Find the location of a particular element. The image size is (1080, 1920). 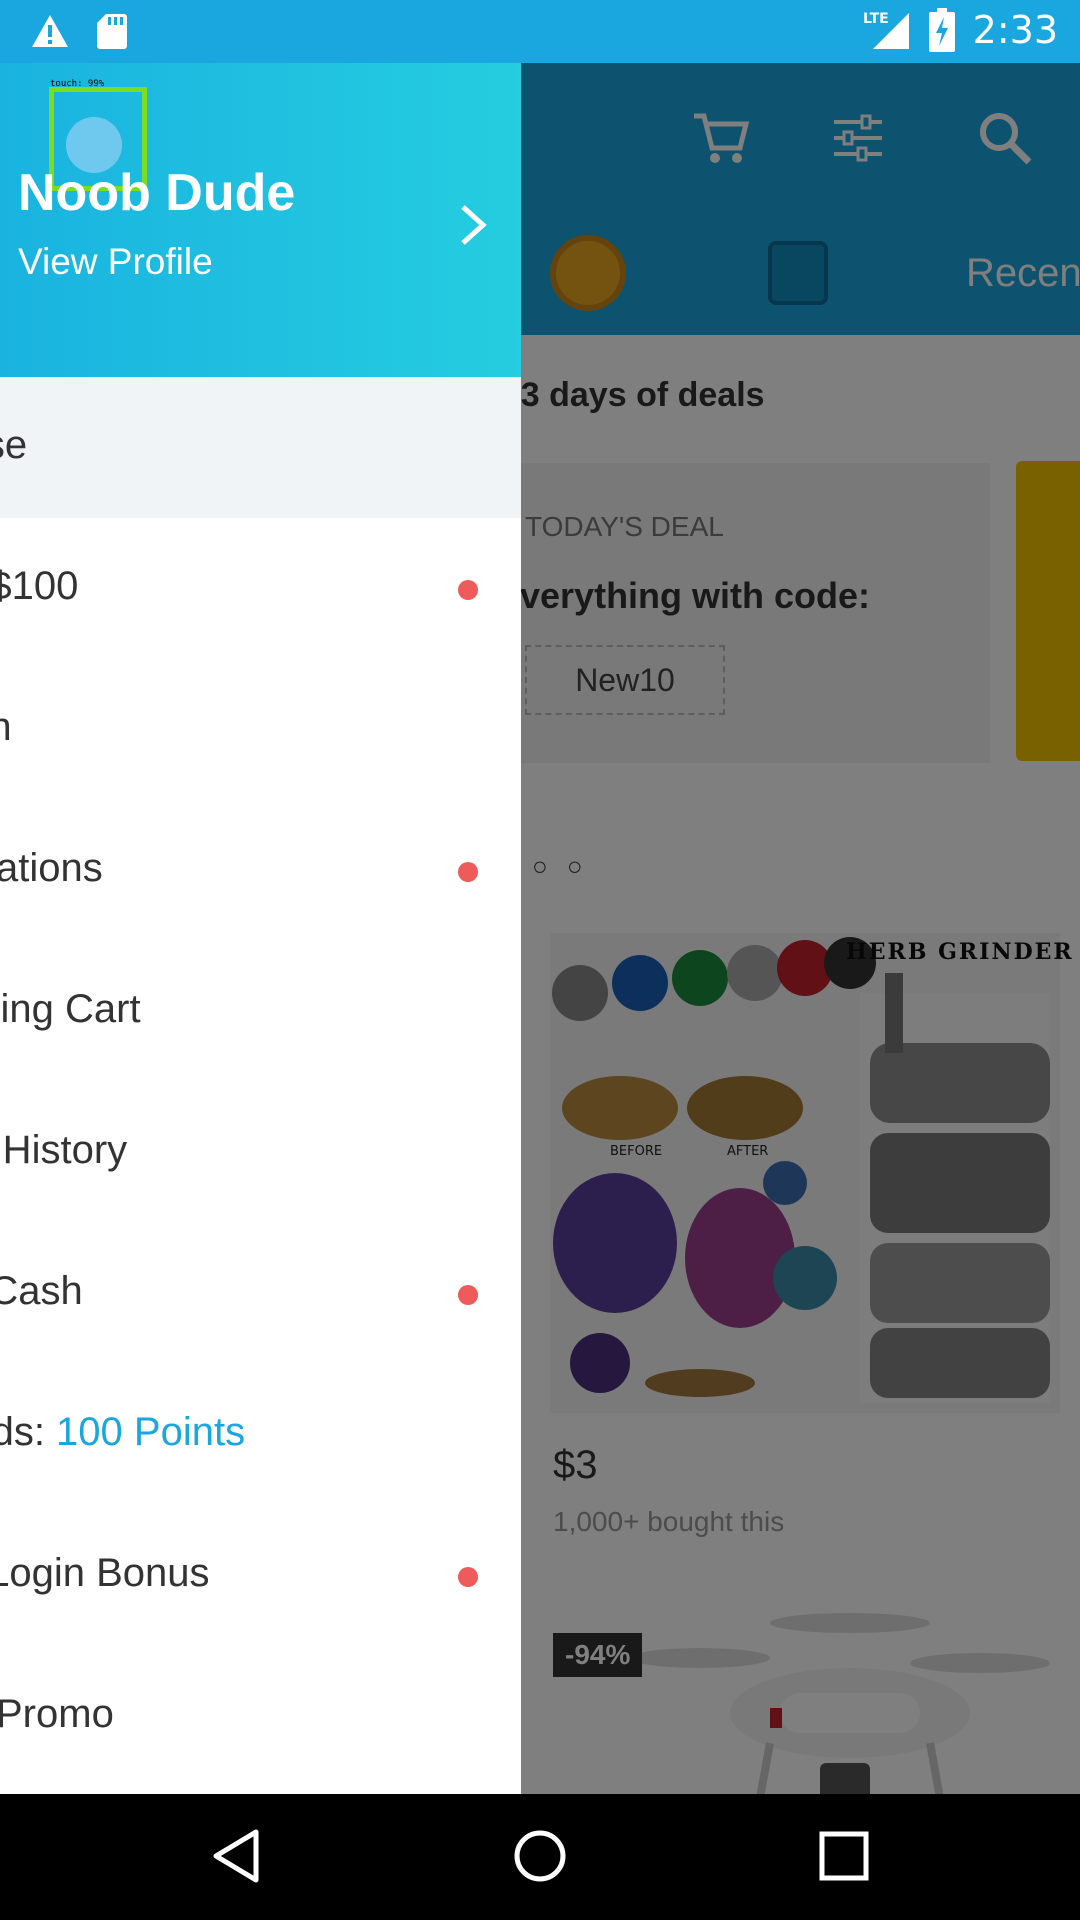

drawer-menu-item: rch is located at coordinates (260, 729).